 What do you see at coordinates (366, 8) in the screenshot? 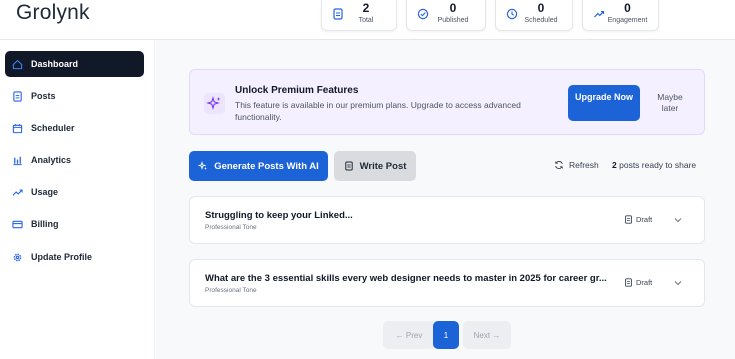
I see `stat-value: 2` at bounding box center [366, 8].